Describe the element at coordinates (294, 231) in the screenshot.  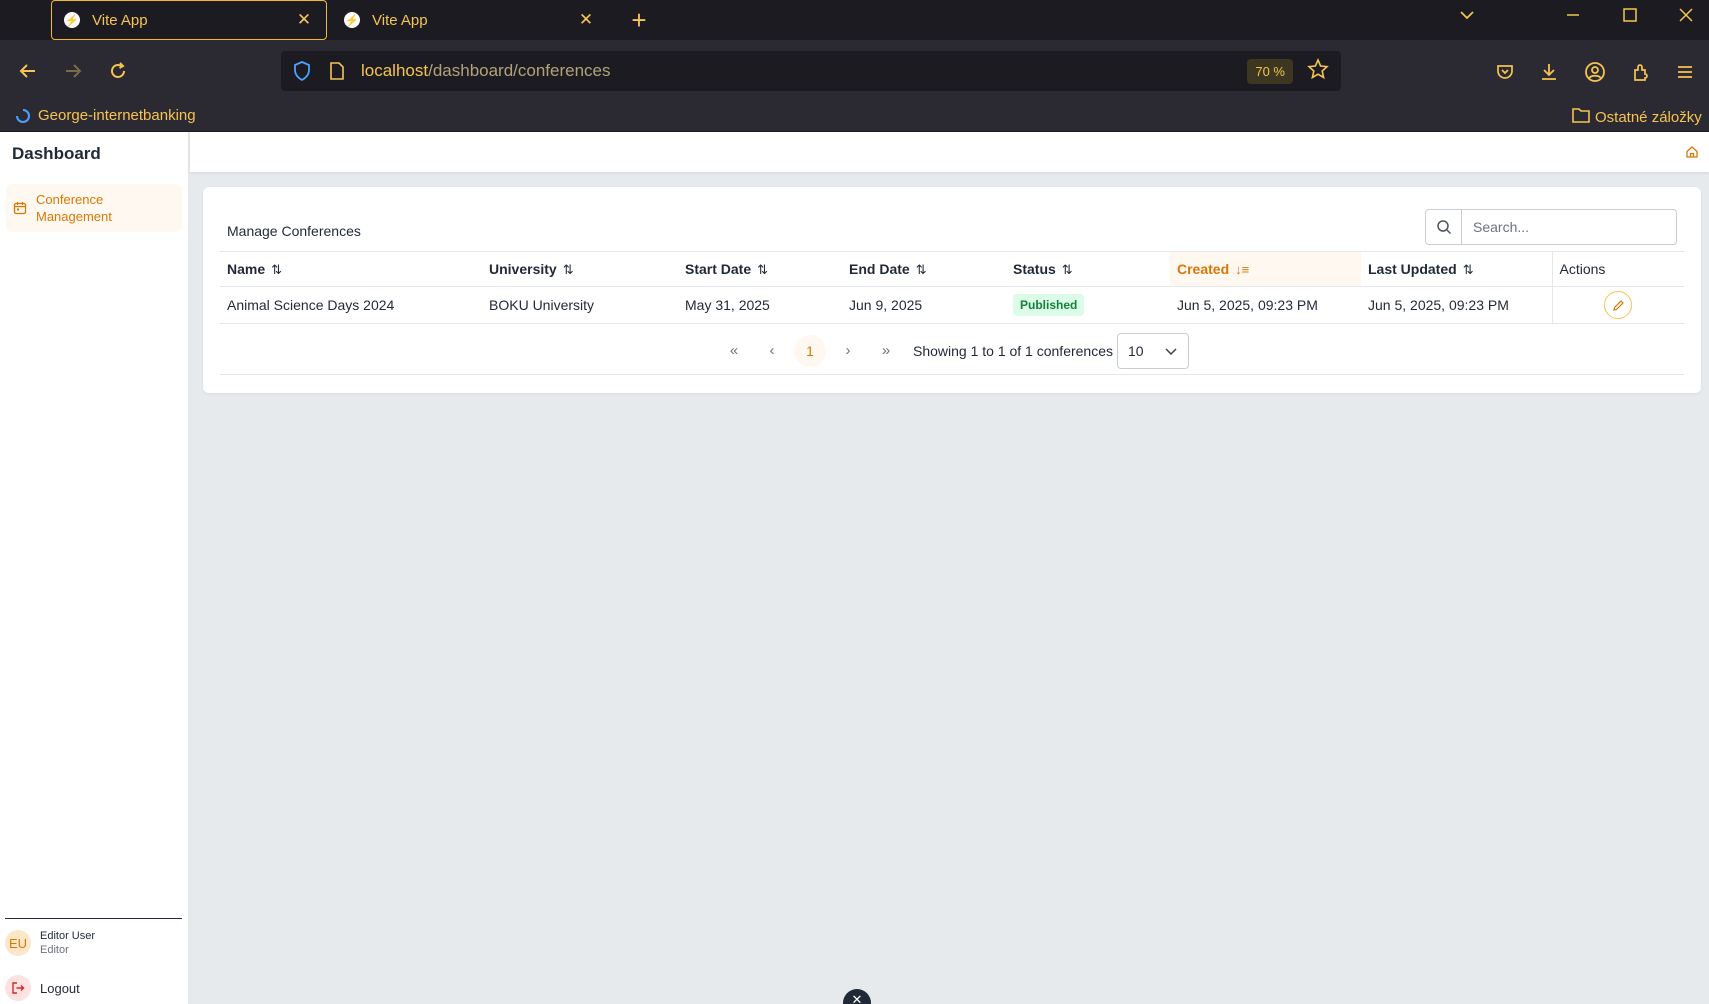
I see `card-title: Manage Conferences` at that location.